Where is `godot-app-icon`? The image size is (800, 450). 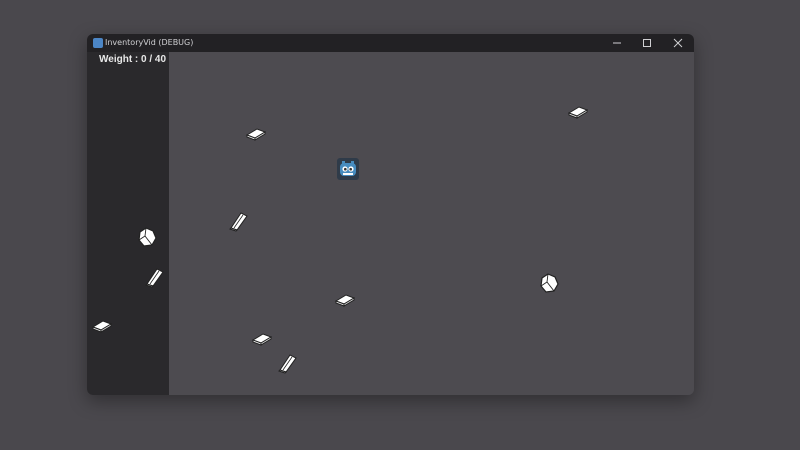 godot-app-icon is located at coordinates (98, 43).